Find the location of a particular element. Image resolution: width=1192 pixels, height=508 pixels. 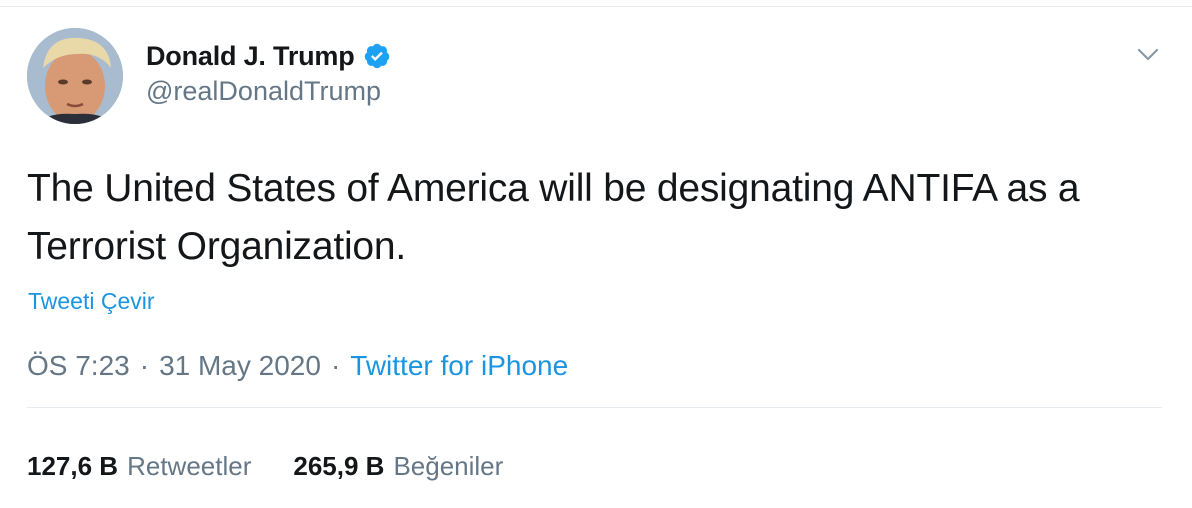

likes-label: Beğeniler is located at coordinates (448, 466).